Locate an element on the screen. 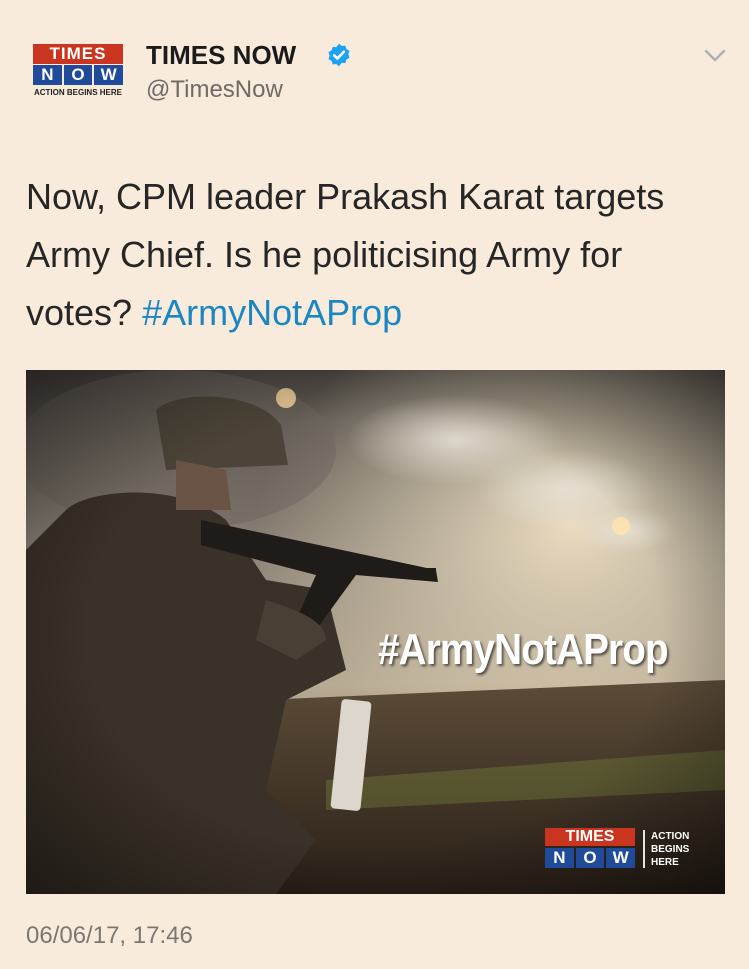 The width and height of the screenshot is (749, 969). logo-now-letter: O is located at coordinates (78, 75).